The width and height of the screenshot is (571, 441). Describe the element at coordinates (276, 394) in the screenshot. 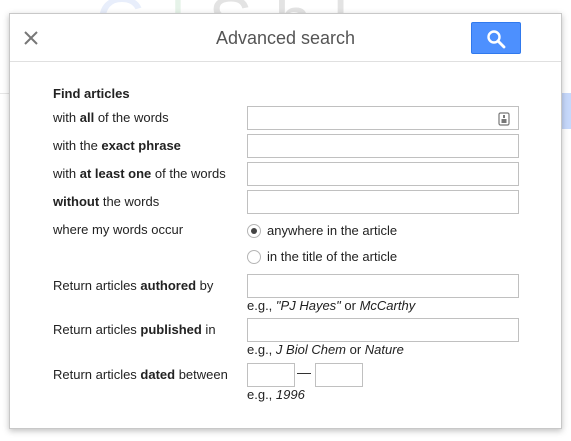

I see `date-hint: e.g., 1996` at that location.